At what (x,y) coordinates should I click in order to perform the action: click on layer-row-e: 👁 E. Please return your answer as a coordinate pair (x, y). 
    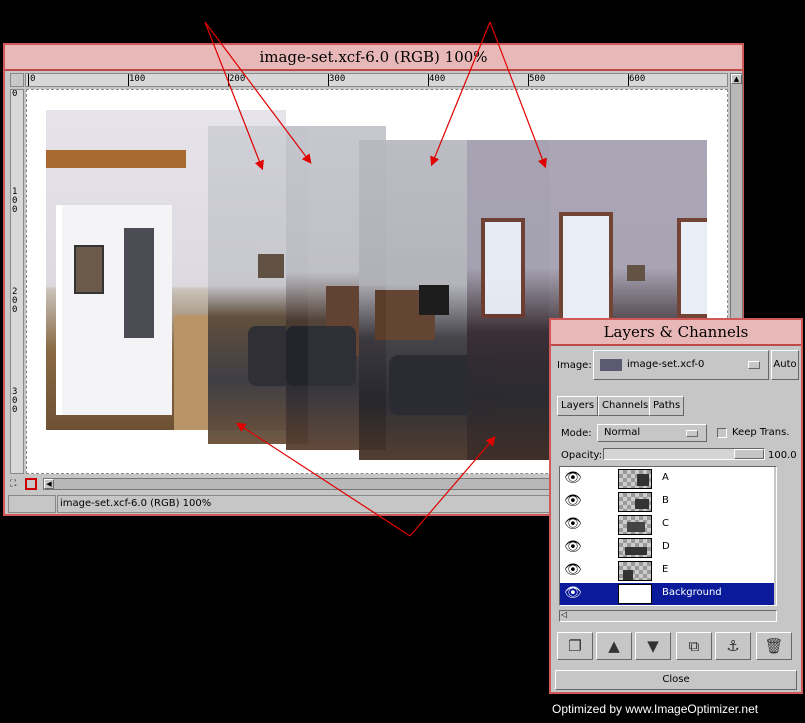
    Looking at the image, I should click on (667, 571).